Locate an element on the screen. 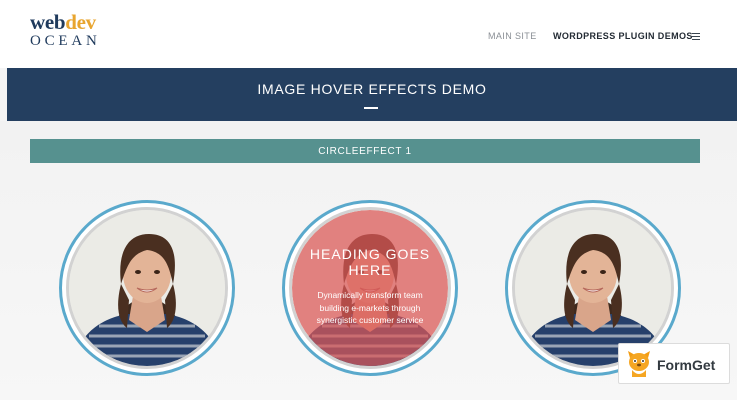 This screenshot has width=737, height=400. section-title: CIRCLEEFFECT 1 is located at coordinates (365, 151).